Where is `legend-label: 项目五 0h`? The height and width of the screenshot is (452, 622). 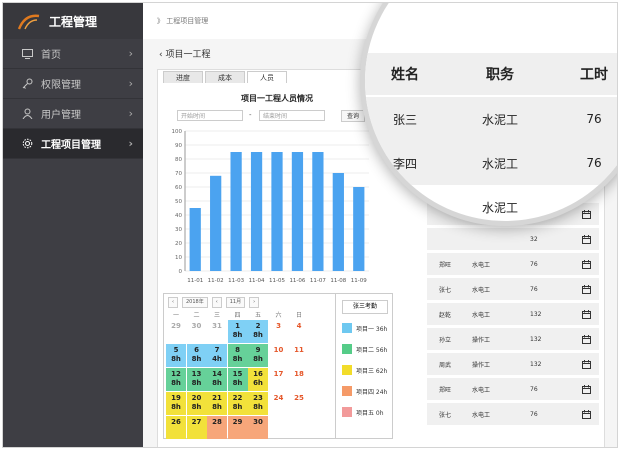 legend-label: 项目五 0h is located at coordinates (370, 413).